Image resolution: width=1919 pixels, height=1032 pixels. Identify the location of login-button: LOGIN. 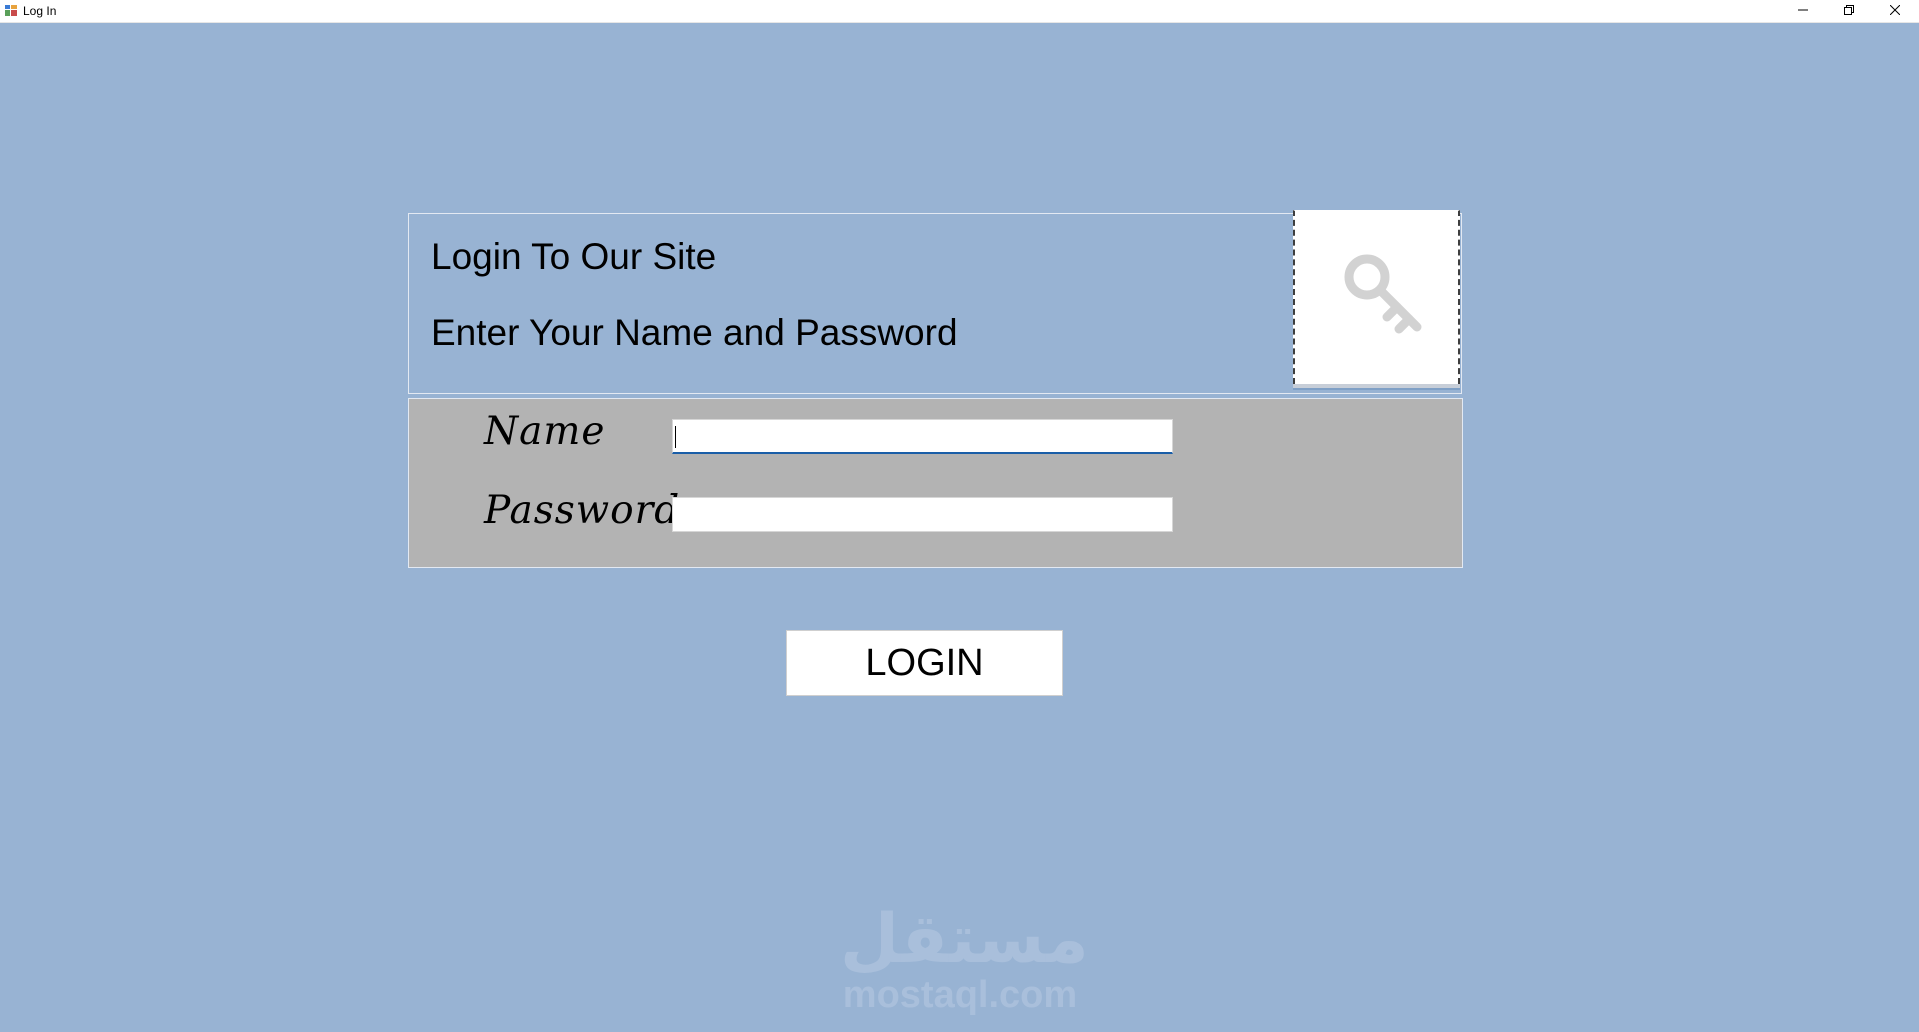
(924, 663).